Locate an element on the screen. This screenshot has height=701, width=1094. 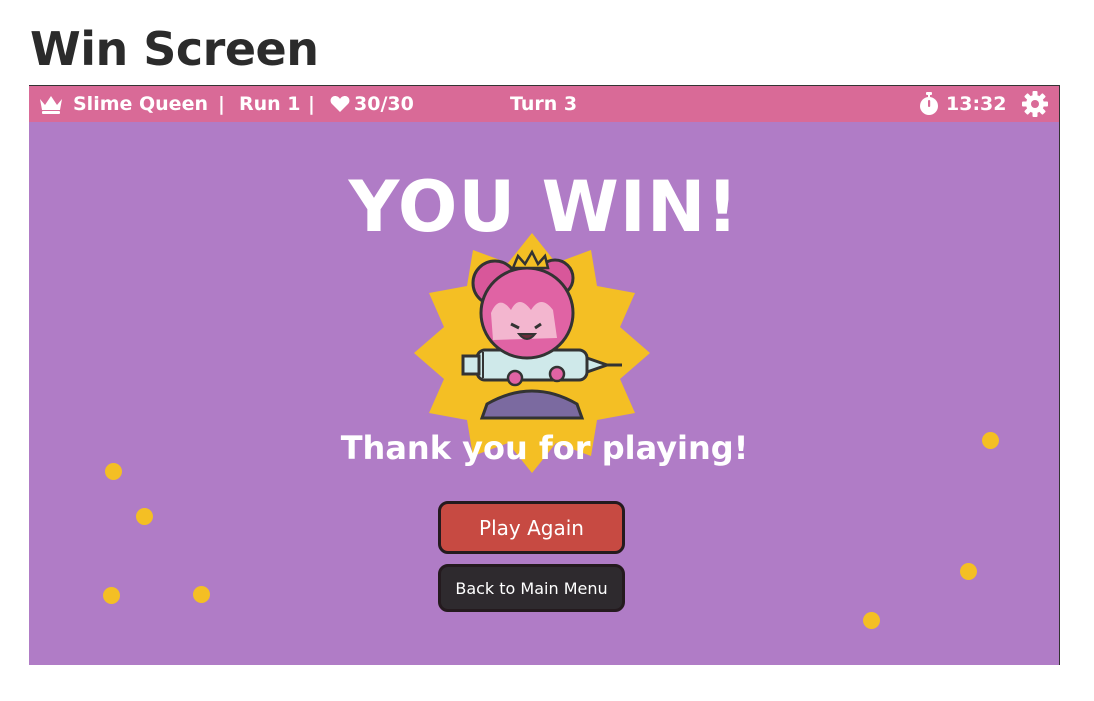
gear-icon is located at coordinates (1035, 104).